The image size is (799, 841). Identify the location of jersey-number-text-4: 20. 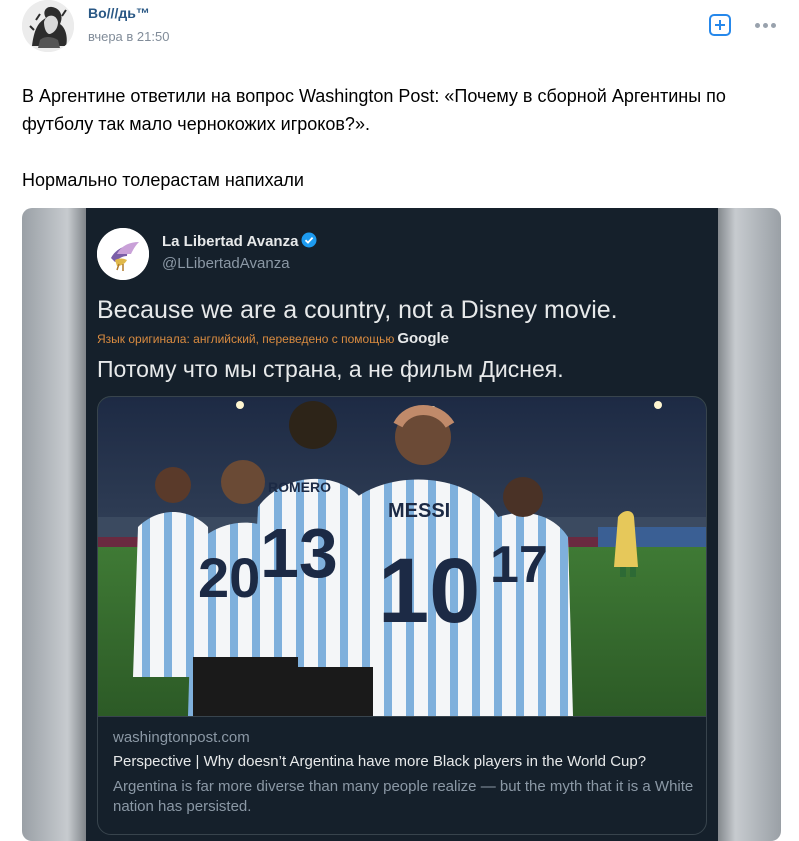
(229, 577).